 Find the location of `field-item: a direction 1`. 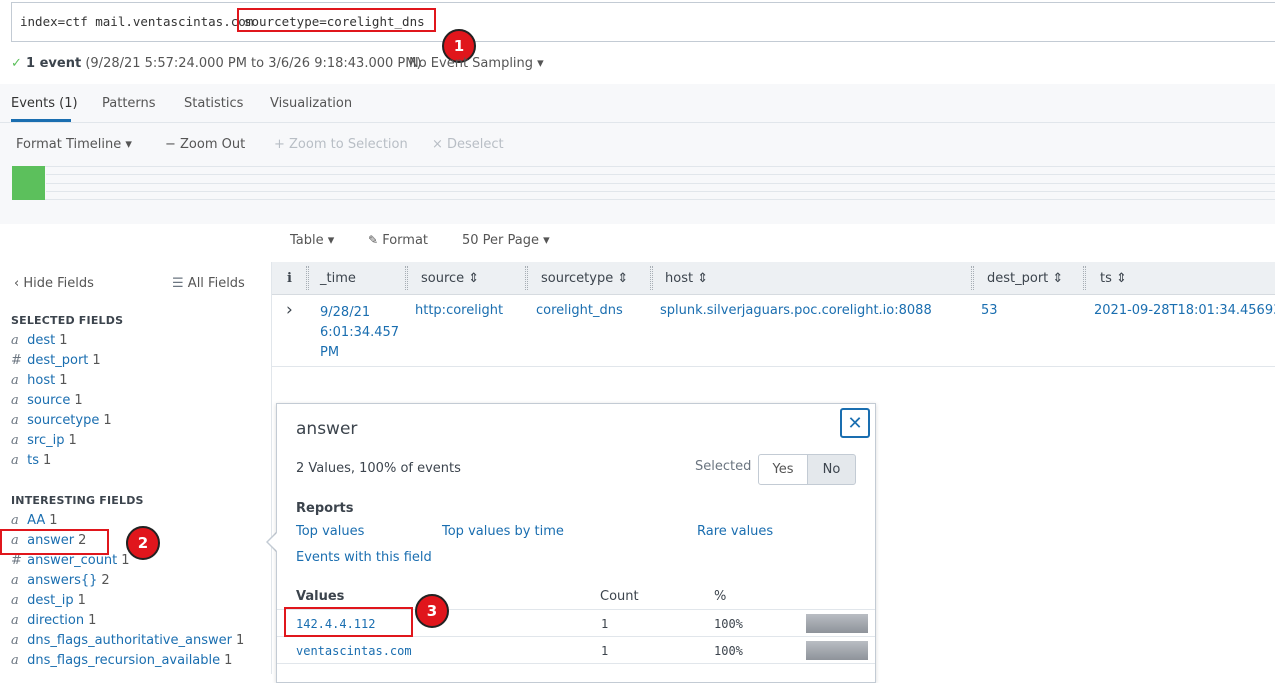

field-item: a direction 1 is located at coordinates (53, 621).